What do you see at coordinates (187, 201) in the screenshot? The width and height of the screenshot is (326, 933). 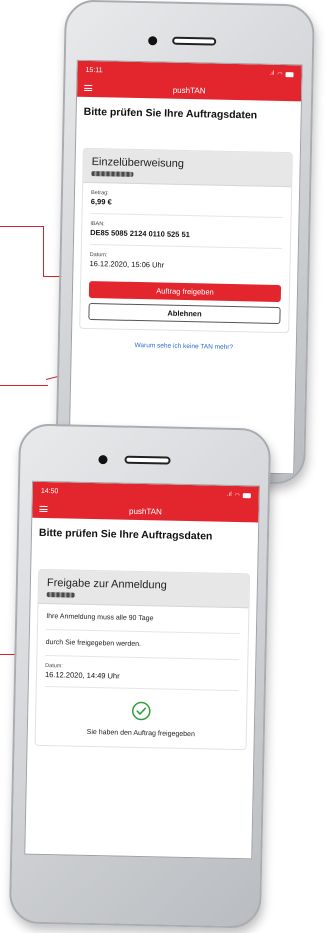 I see `amount-field: Betrag: 6,99 €` at bounding box center [187, 201].